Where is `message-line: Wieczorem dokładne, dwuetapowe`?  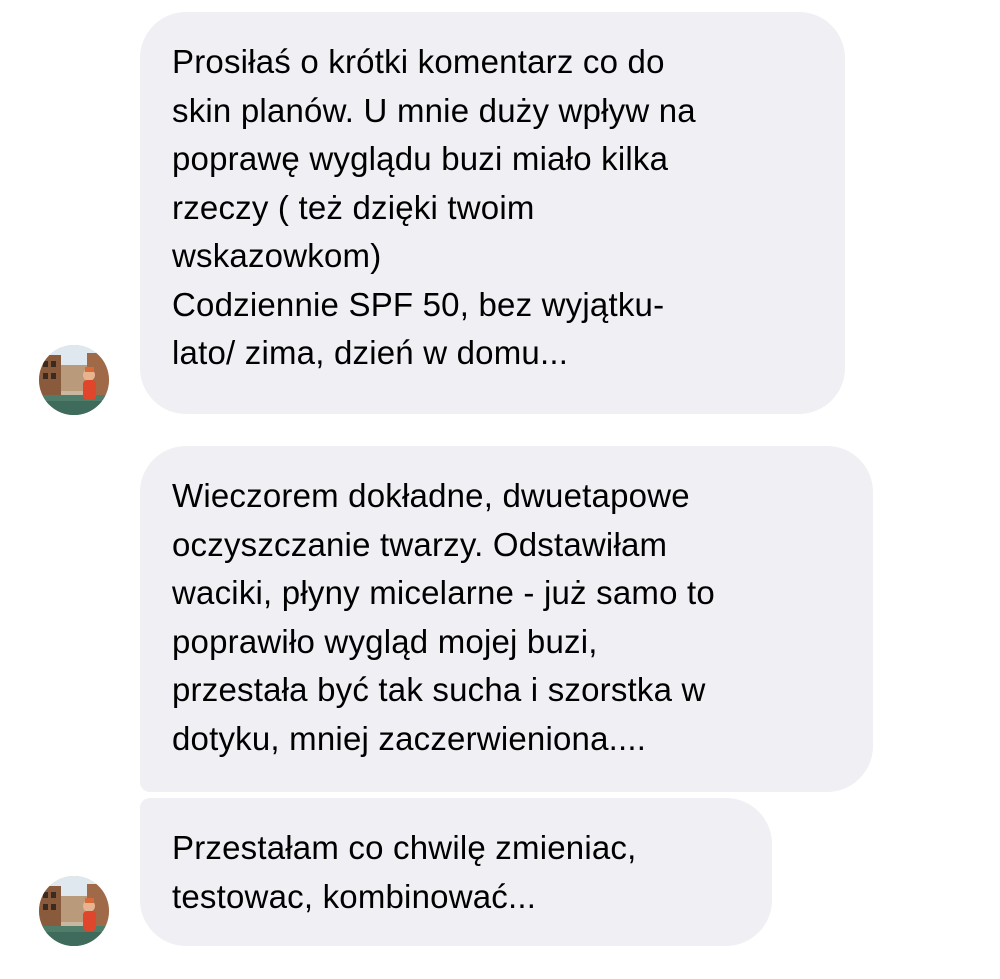 message-line: Wieczorem dokładne, dwuetapowe is located at coordinates (431, 495).